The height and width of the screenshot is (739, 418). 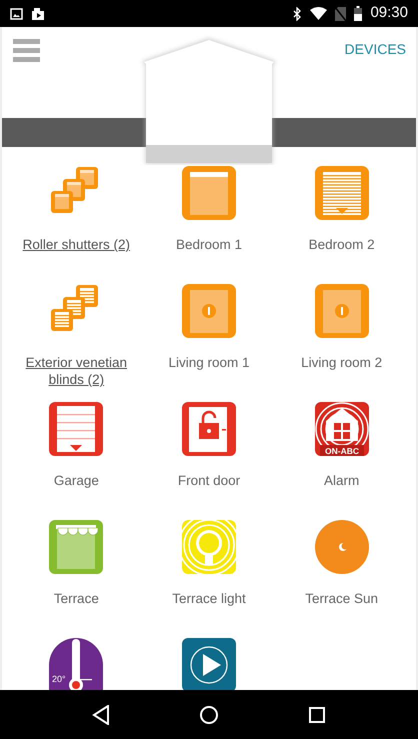 What do you see at coordinates (59, 679) in the screenshot?
I see `icon-text: 20°` at bounding box center [59, 679].